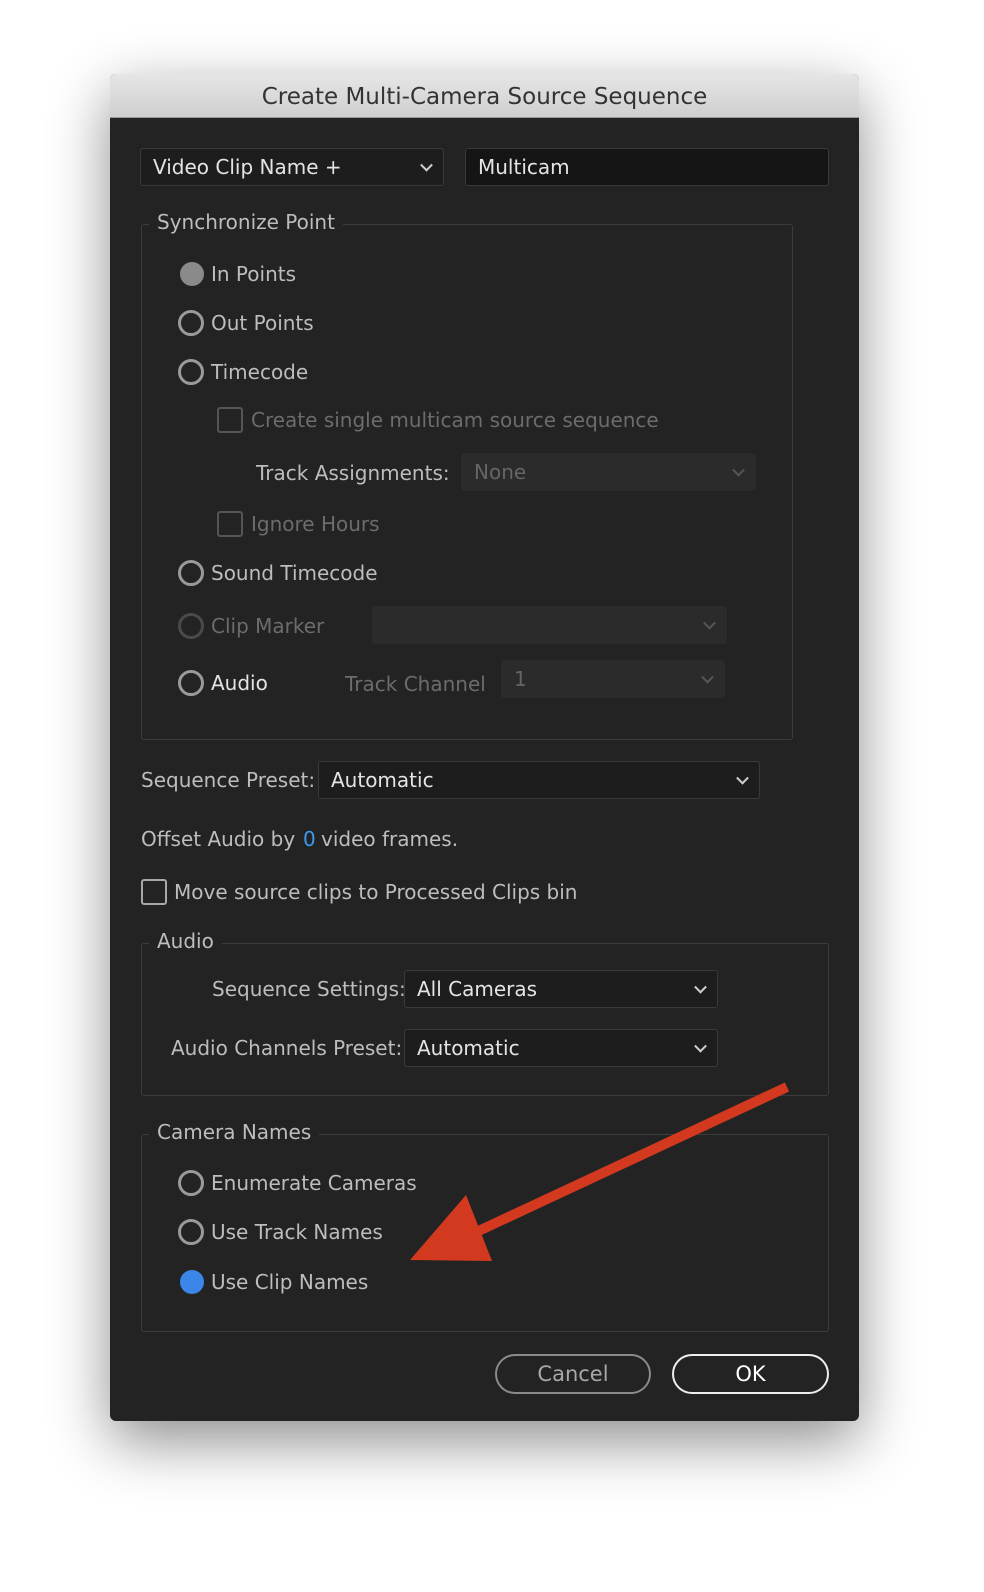  Describe the element at coordinates (750, 1374) in the screenshot. I see `ok-button: OK` at that location.